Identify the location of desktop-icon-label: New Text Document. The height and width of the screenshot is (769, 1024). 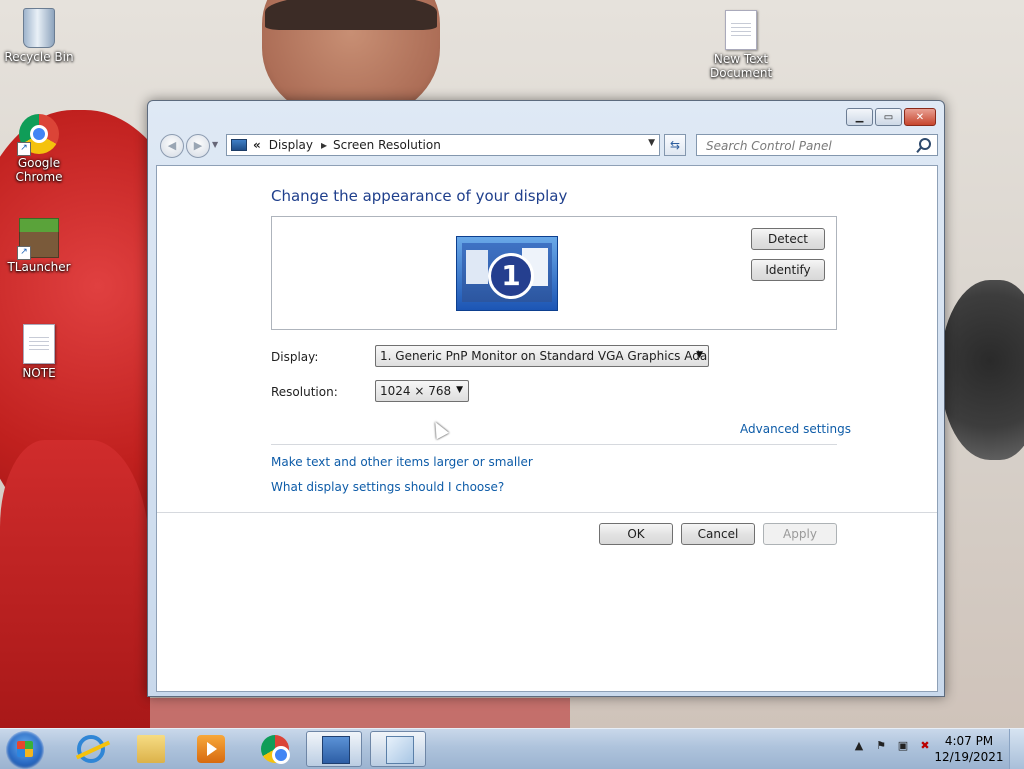
(741, 66).